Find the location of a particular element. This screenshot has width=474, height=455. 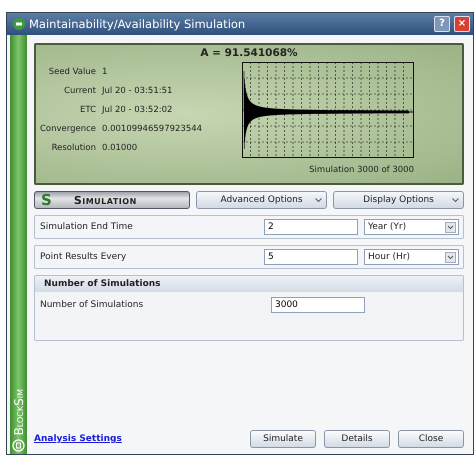

unit-select: Hour (Hr) is located at coordinates (411, 257).